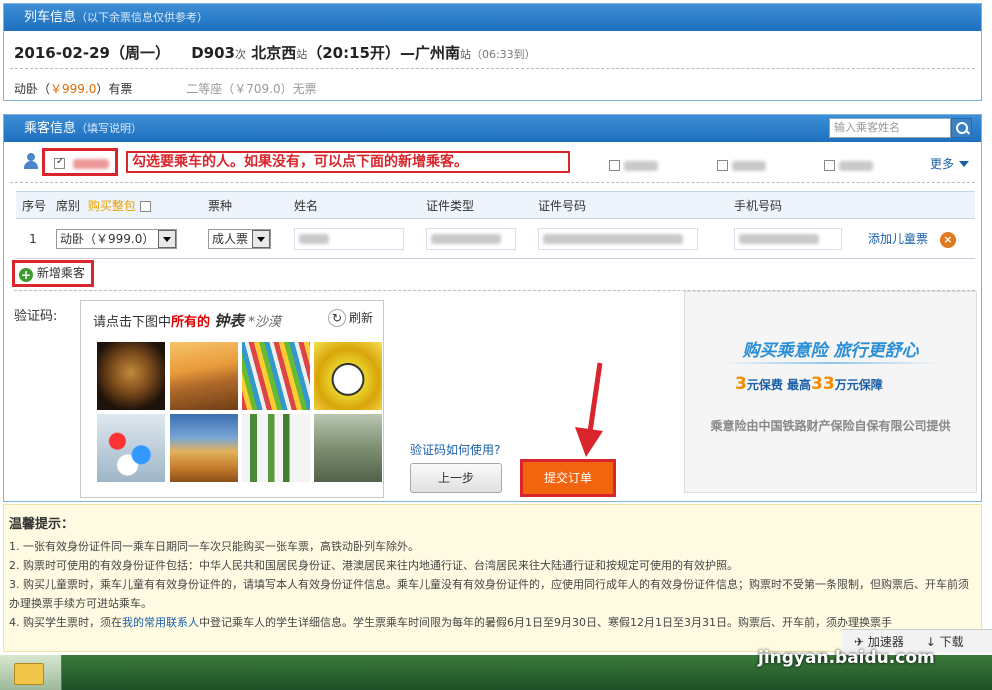 Image resolution: width=992 pixels, height=690 pixels. I want to click on captcha-image-lion, so click(131, 376).